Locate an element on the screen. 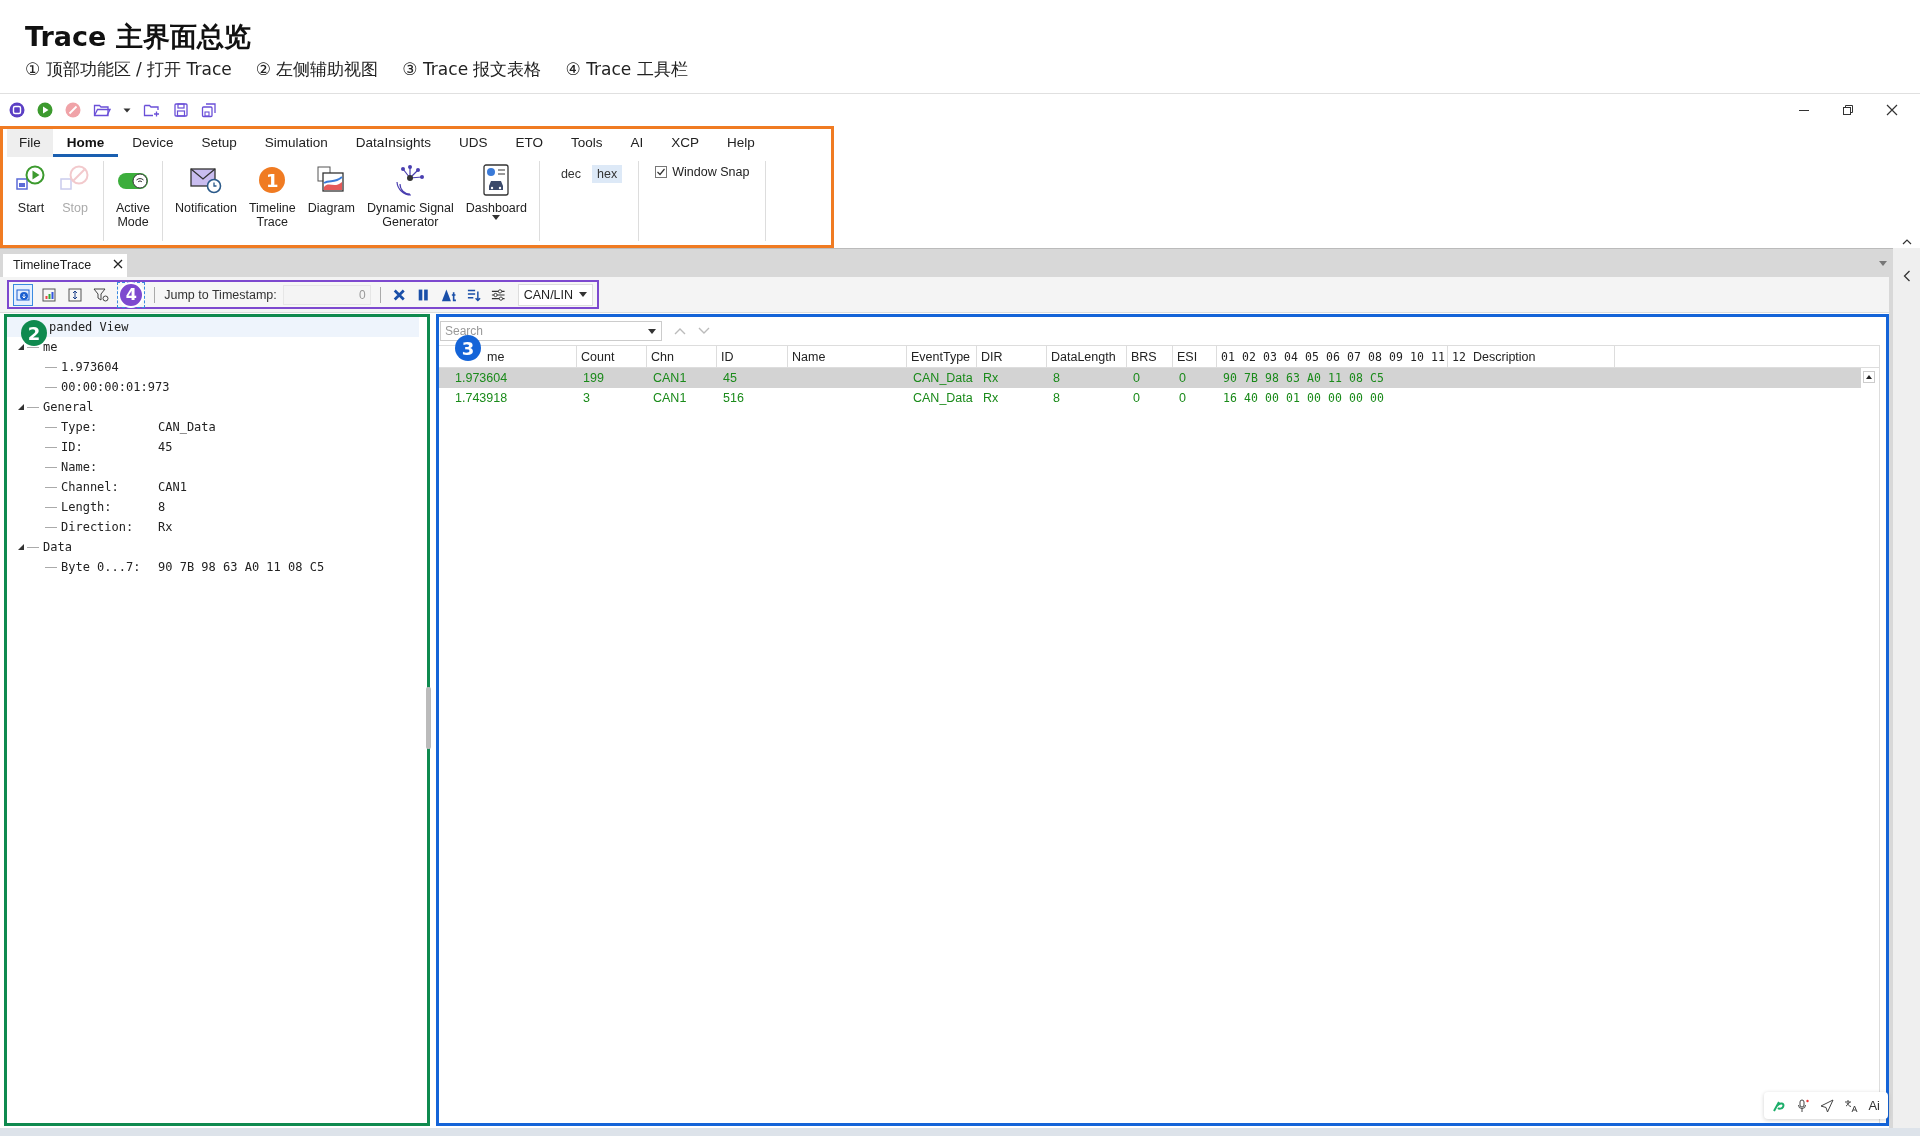 This screenshot has height=1136, width=1920. ribbon-button: Start is located at coordinates (31, 188).